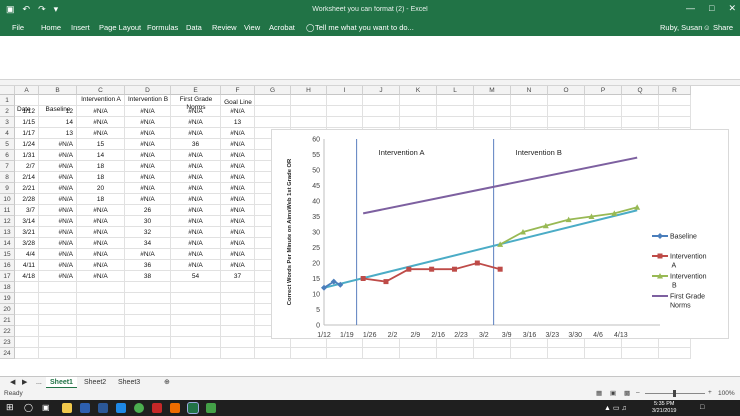 This screenshot has height=416, width=740. I want to click on cell: 34, so click(148, 243).